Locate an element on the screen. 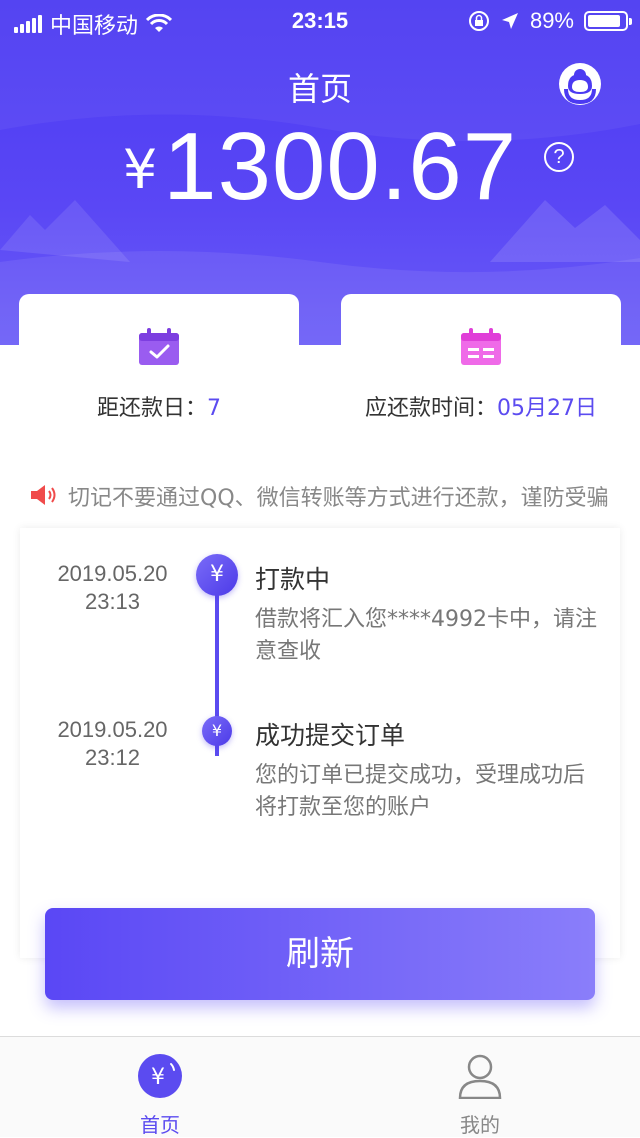  date-label: 应还款时间： is located at coordinates (430, 408).